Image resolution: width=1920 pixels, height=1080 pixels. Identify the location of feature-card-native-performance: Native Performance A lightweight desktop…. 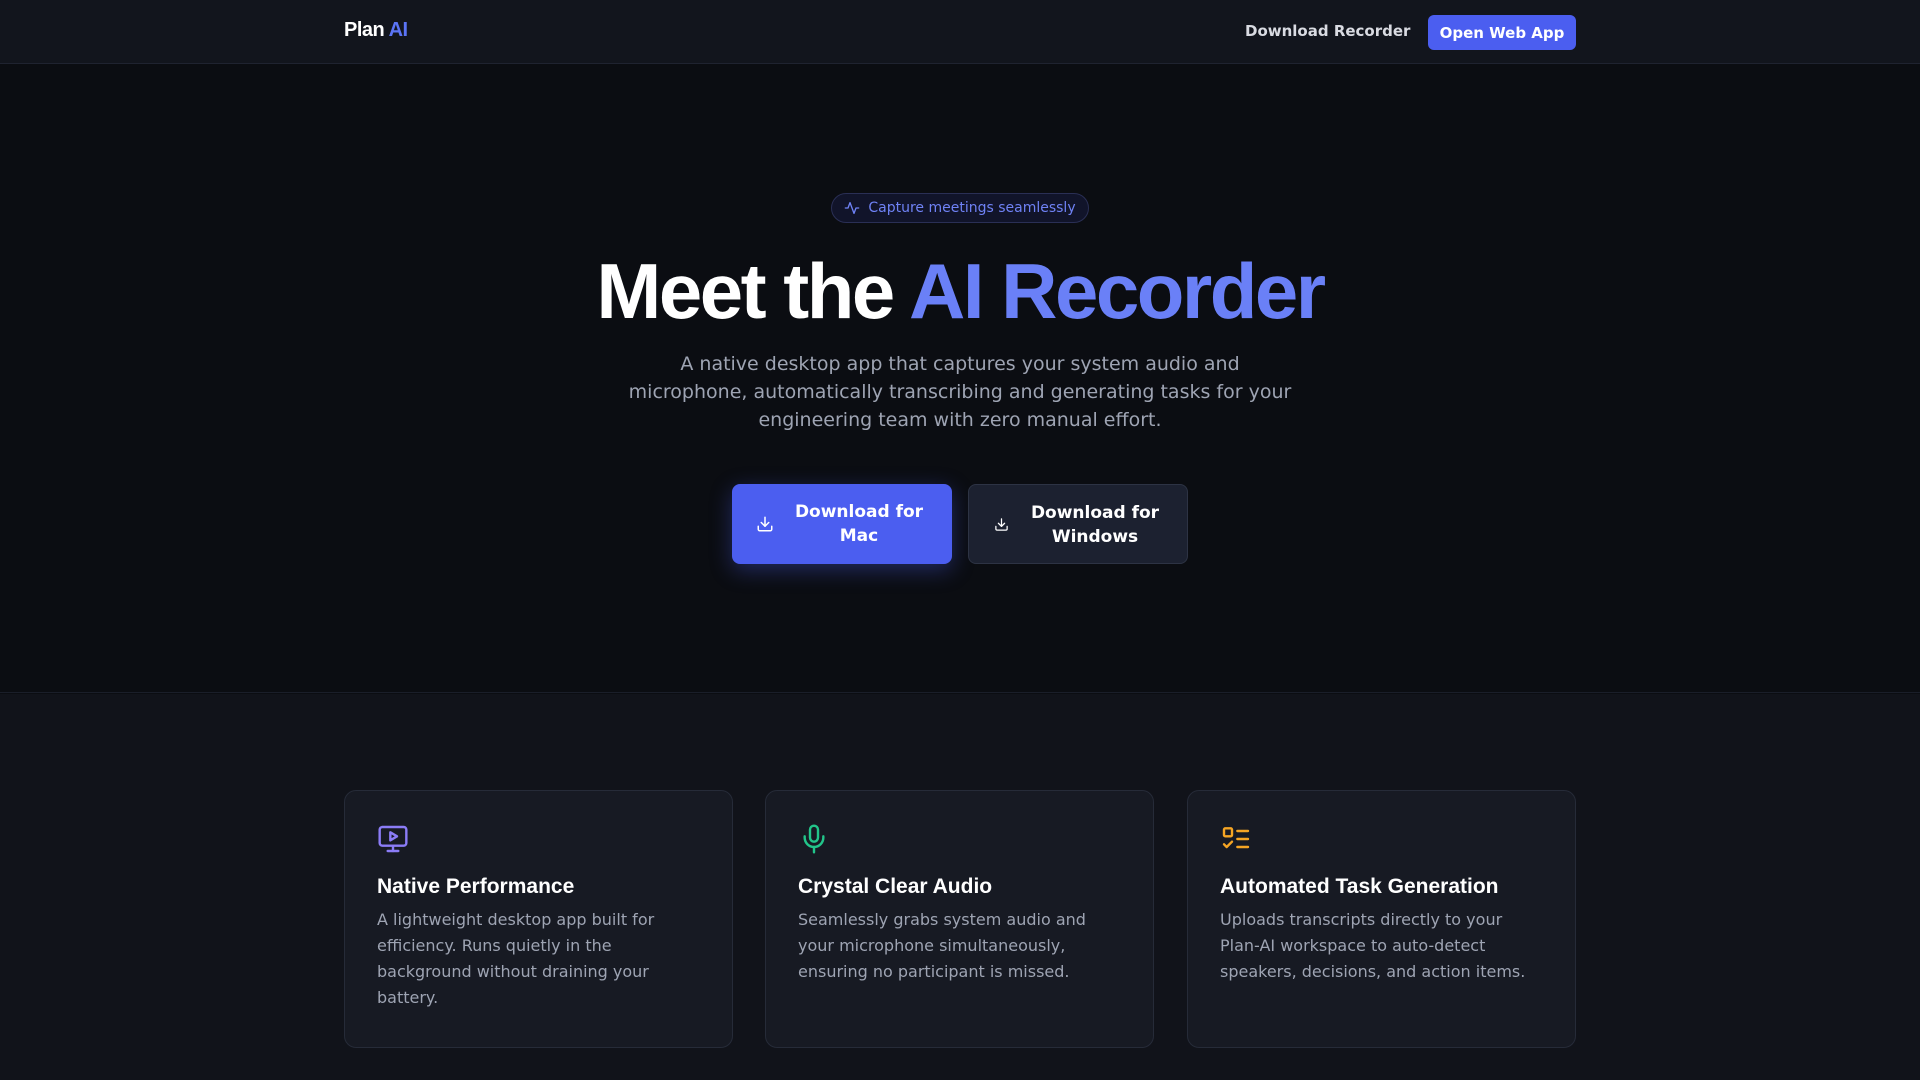
(538, 919).